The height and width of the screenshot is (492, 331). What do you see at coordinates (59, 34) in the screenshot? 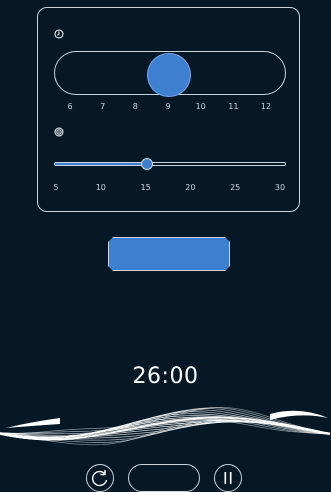
I see `clock-icon` at bounding box center [59, 34].